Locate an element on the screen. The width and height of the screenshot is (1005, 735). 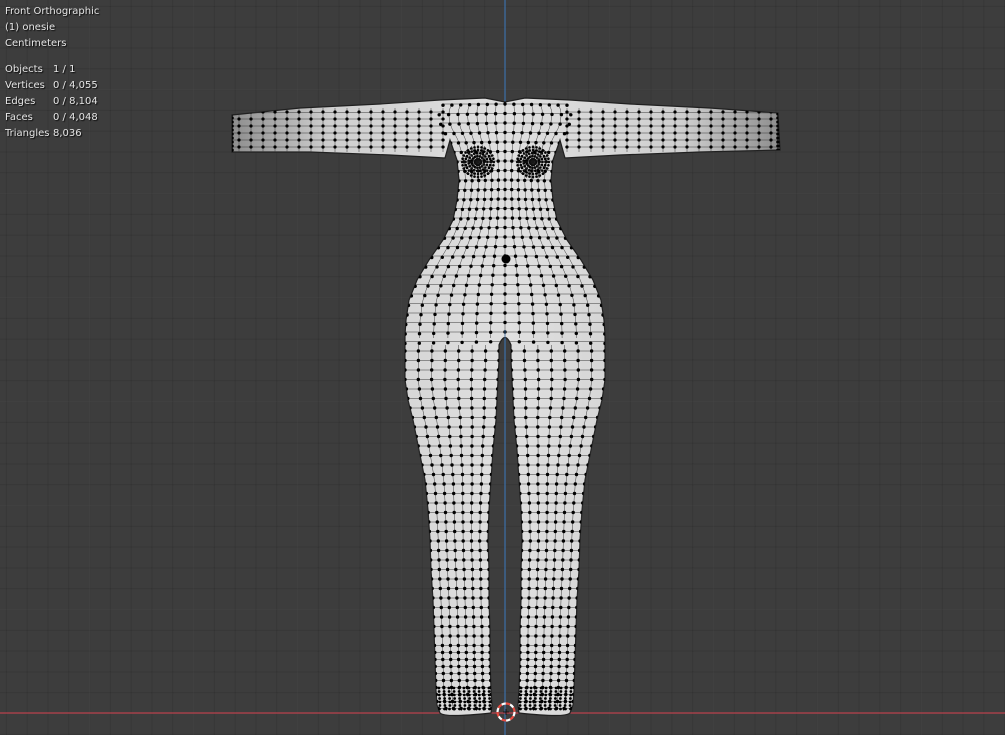
object-origin-icon is located at coordinates (506, 259).